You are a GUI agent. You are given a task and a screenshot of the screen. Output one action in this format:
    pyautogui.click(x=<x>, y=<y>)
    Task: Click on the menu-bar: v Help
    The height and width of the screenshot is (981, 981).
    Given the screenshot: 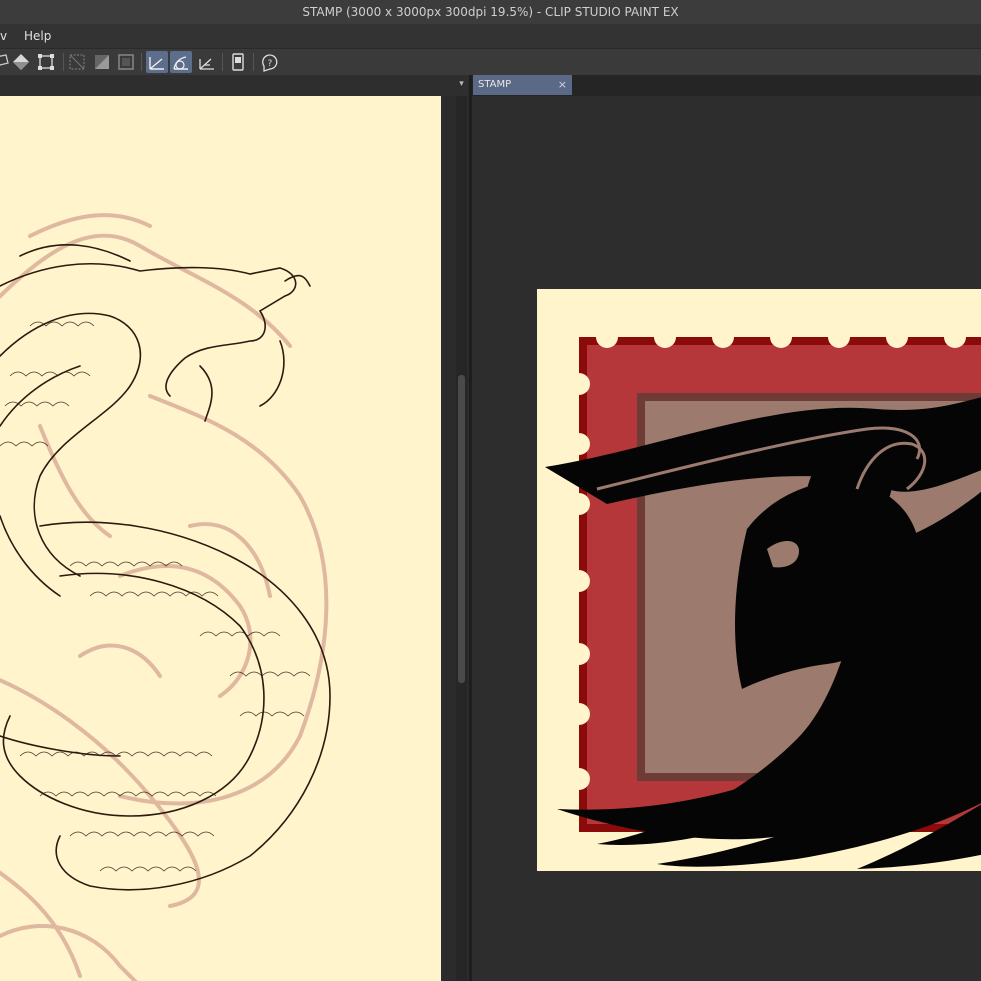 What is the action you would take?
    pyautogui.click(x=490, y=36)
    